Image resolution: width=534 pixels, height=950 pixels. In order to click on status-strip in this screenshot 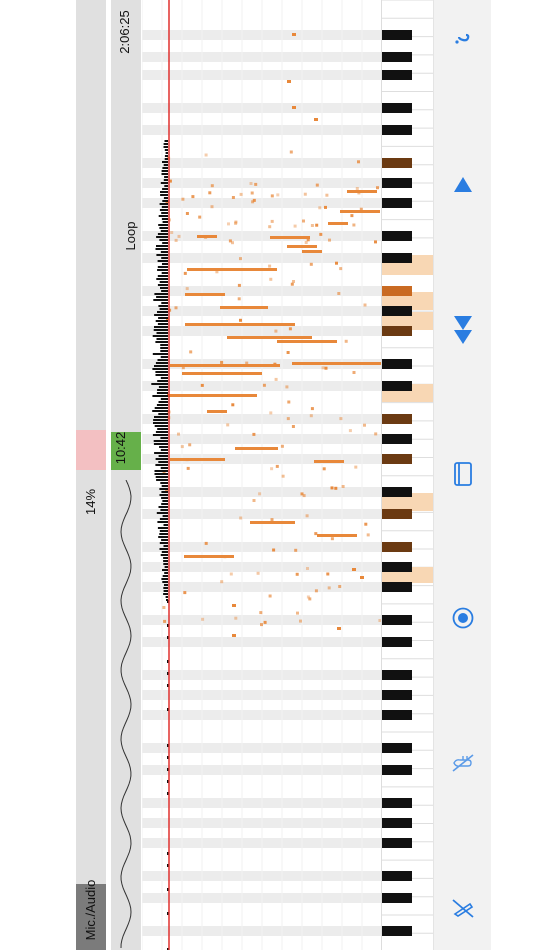, I will do `click(91, 475)`.